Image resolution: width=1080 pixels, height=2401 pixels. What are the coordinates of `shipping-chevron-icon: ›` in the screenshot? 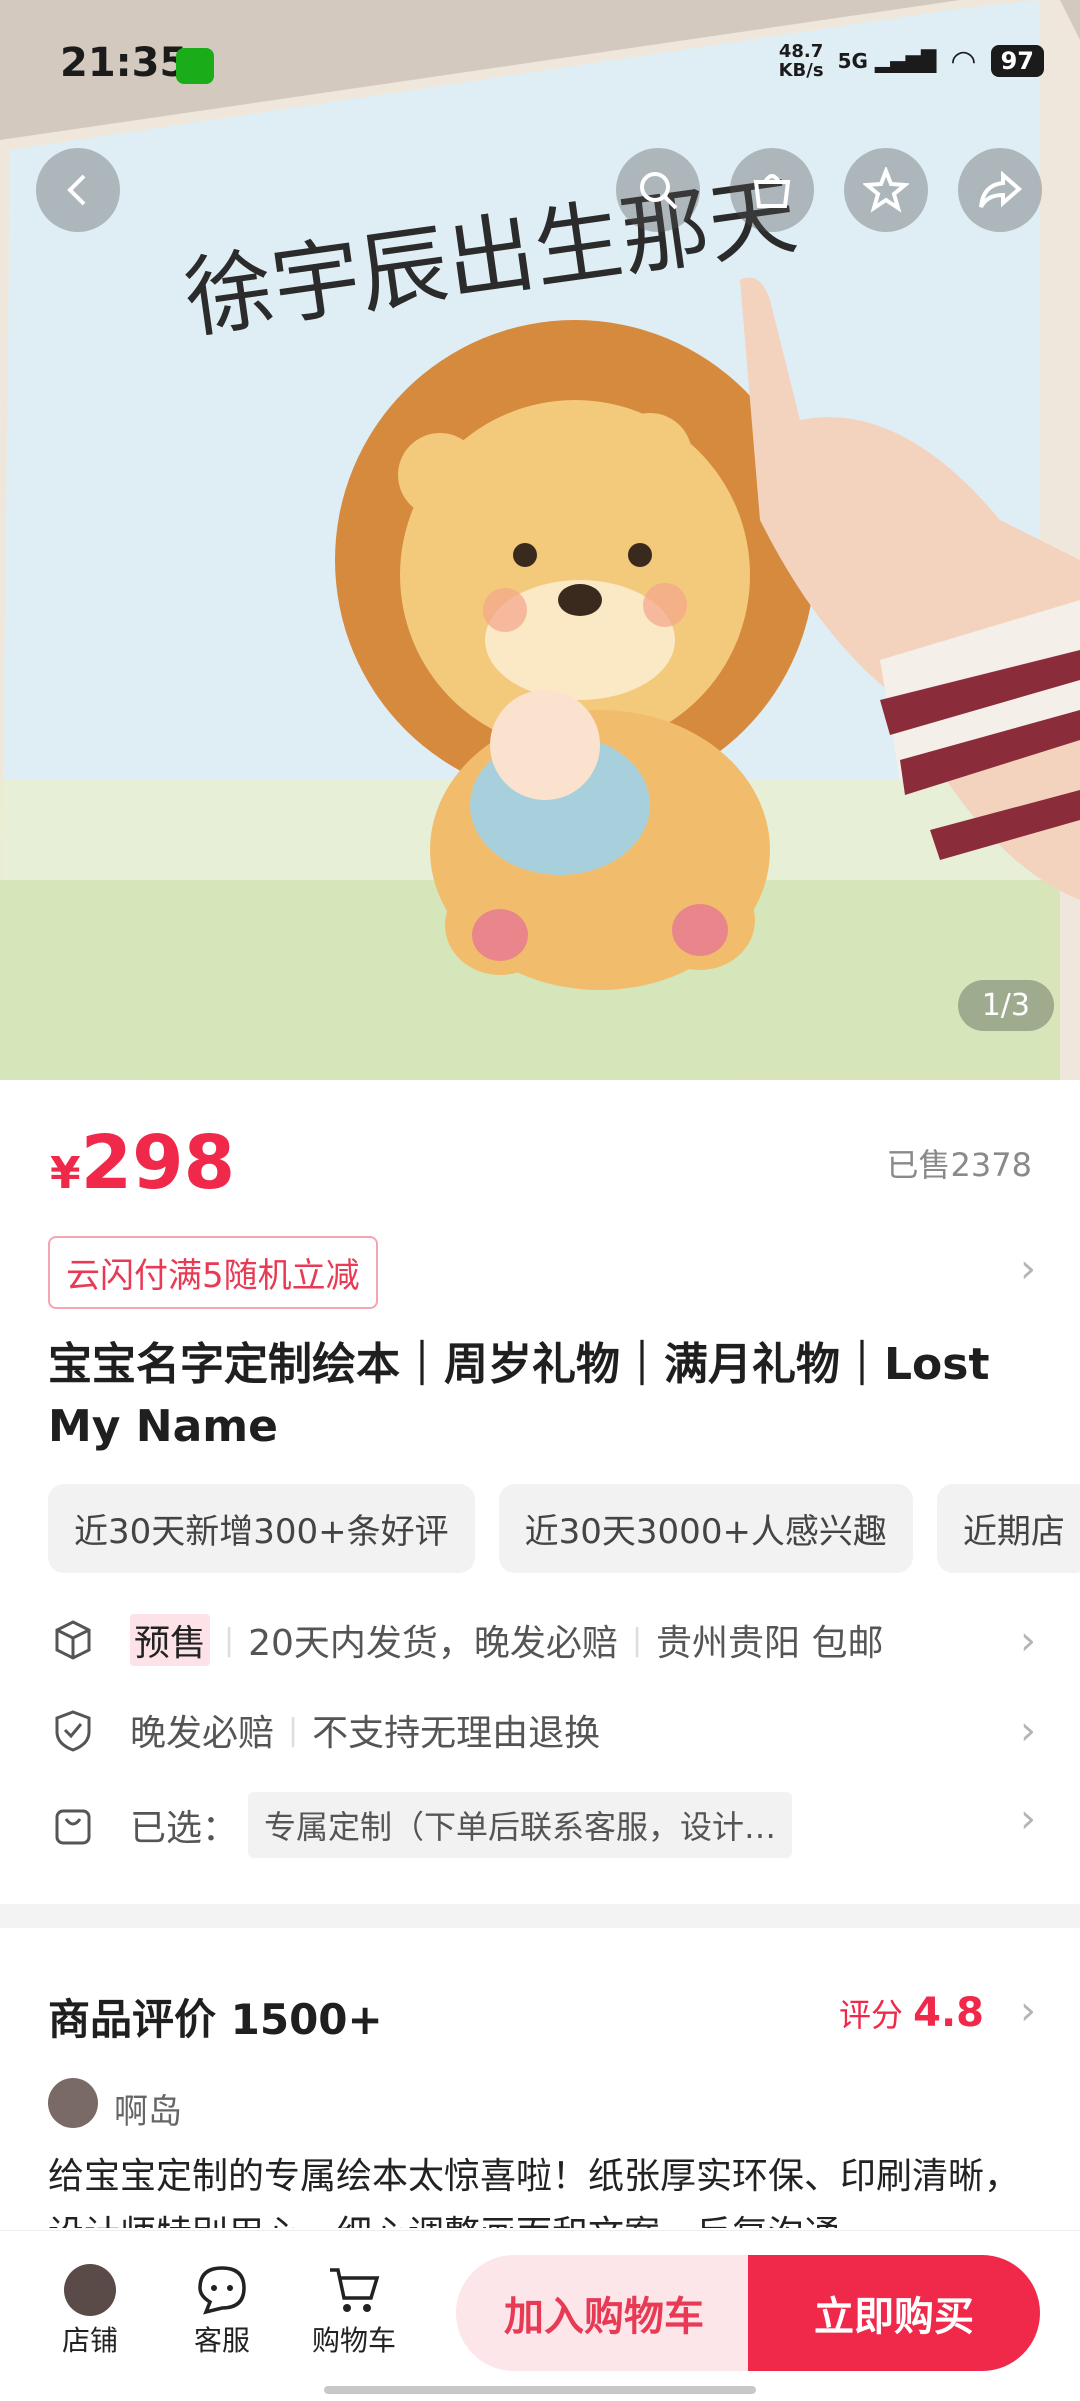 It's located at (1028, 1641).